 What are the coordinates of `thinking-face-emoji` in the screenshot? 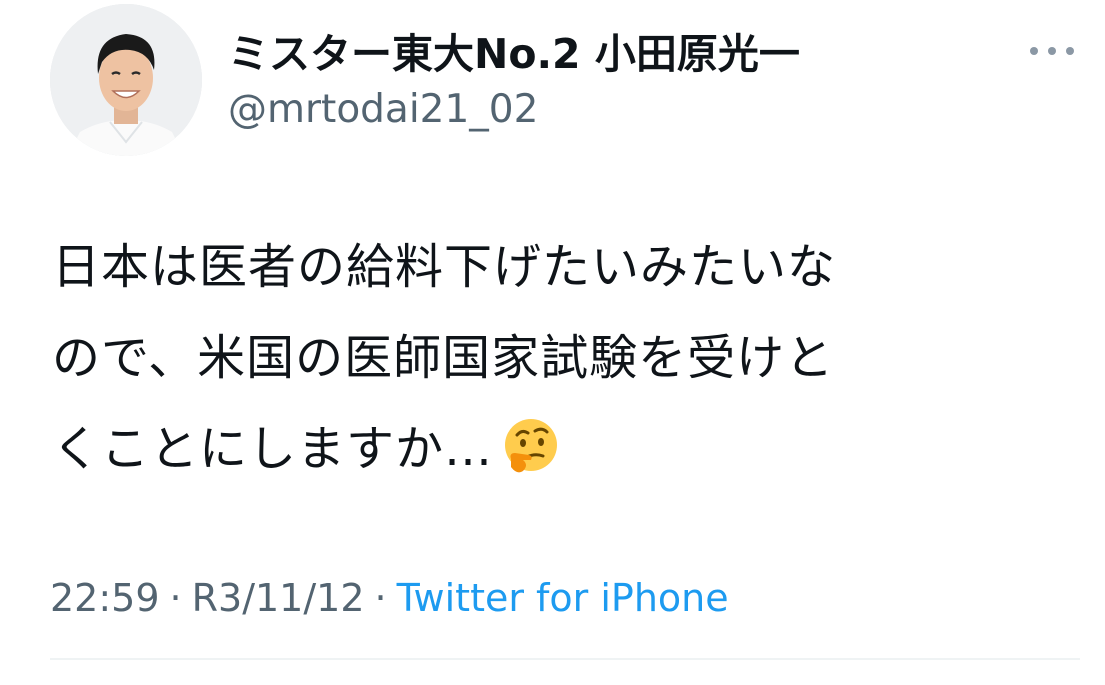 It's located at (531, 462).